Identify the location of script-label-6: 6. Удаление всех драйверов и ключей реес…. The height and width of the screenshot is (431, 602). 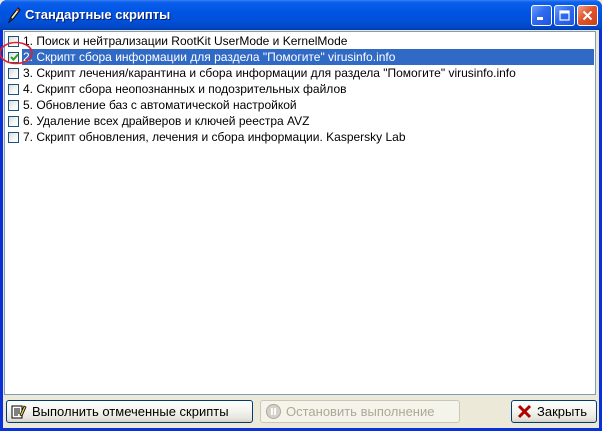
(166, 121).